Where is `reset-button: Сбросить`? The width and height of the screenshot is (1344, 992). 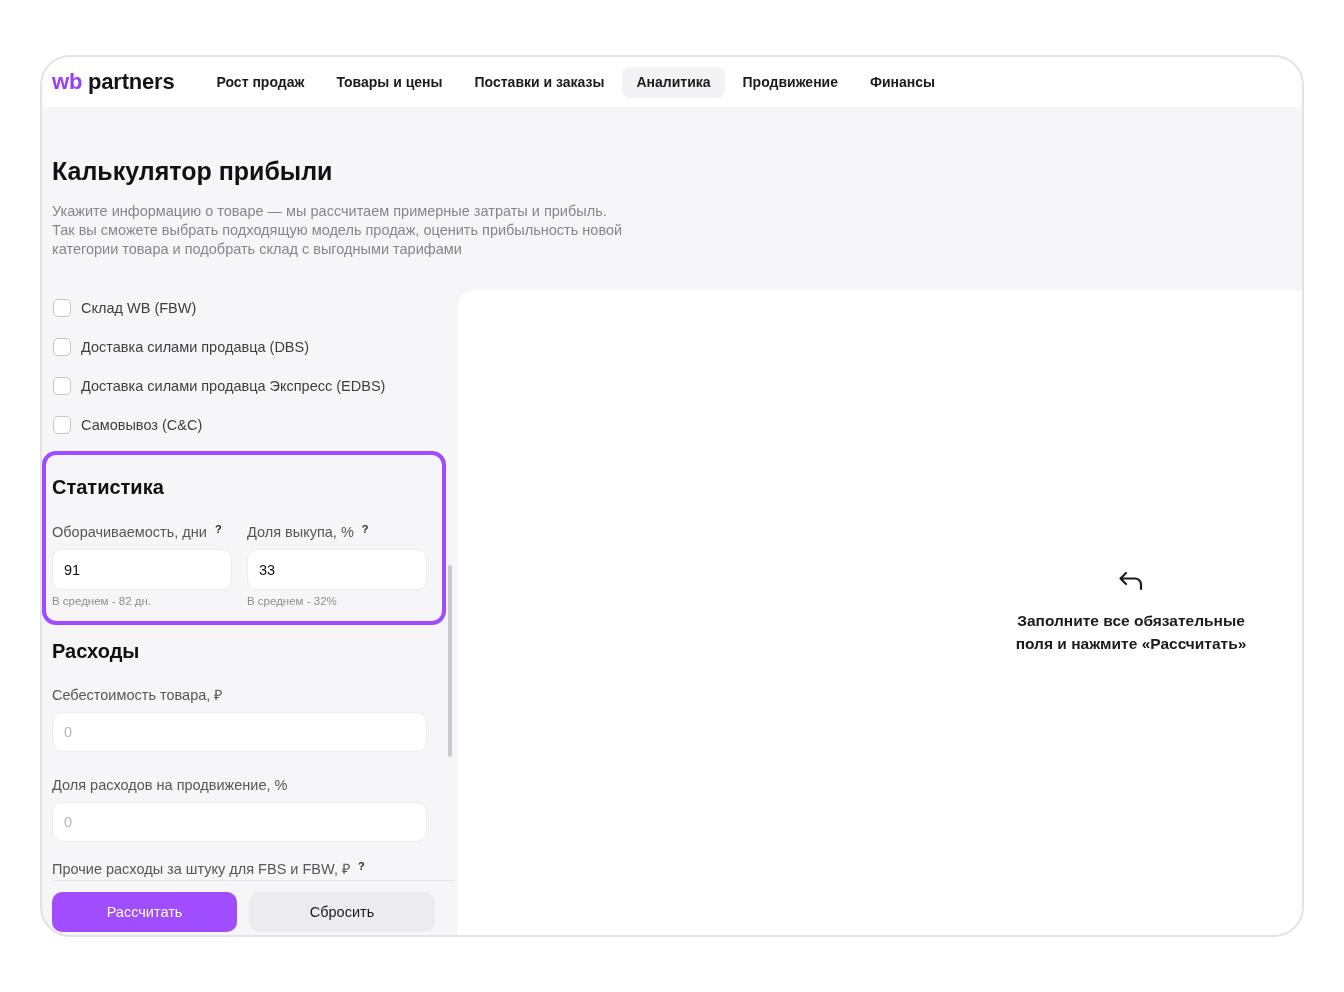 reset-button: Сбросить is located at coordinates (342, 912).